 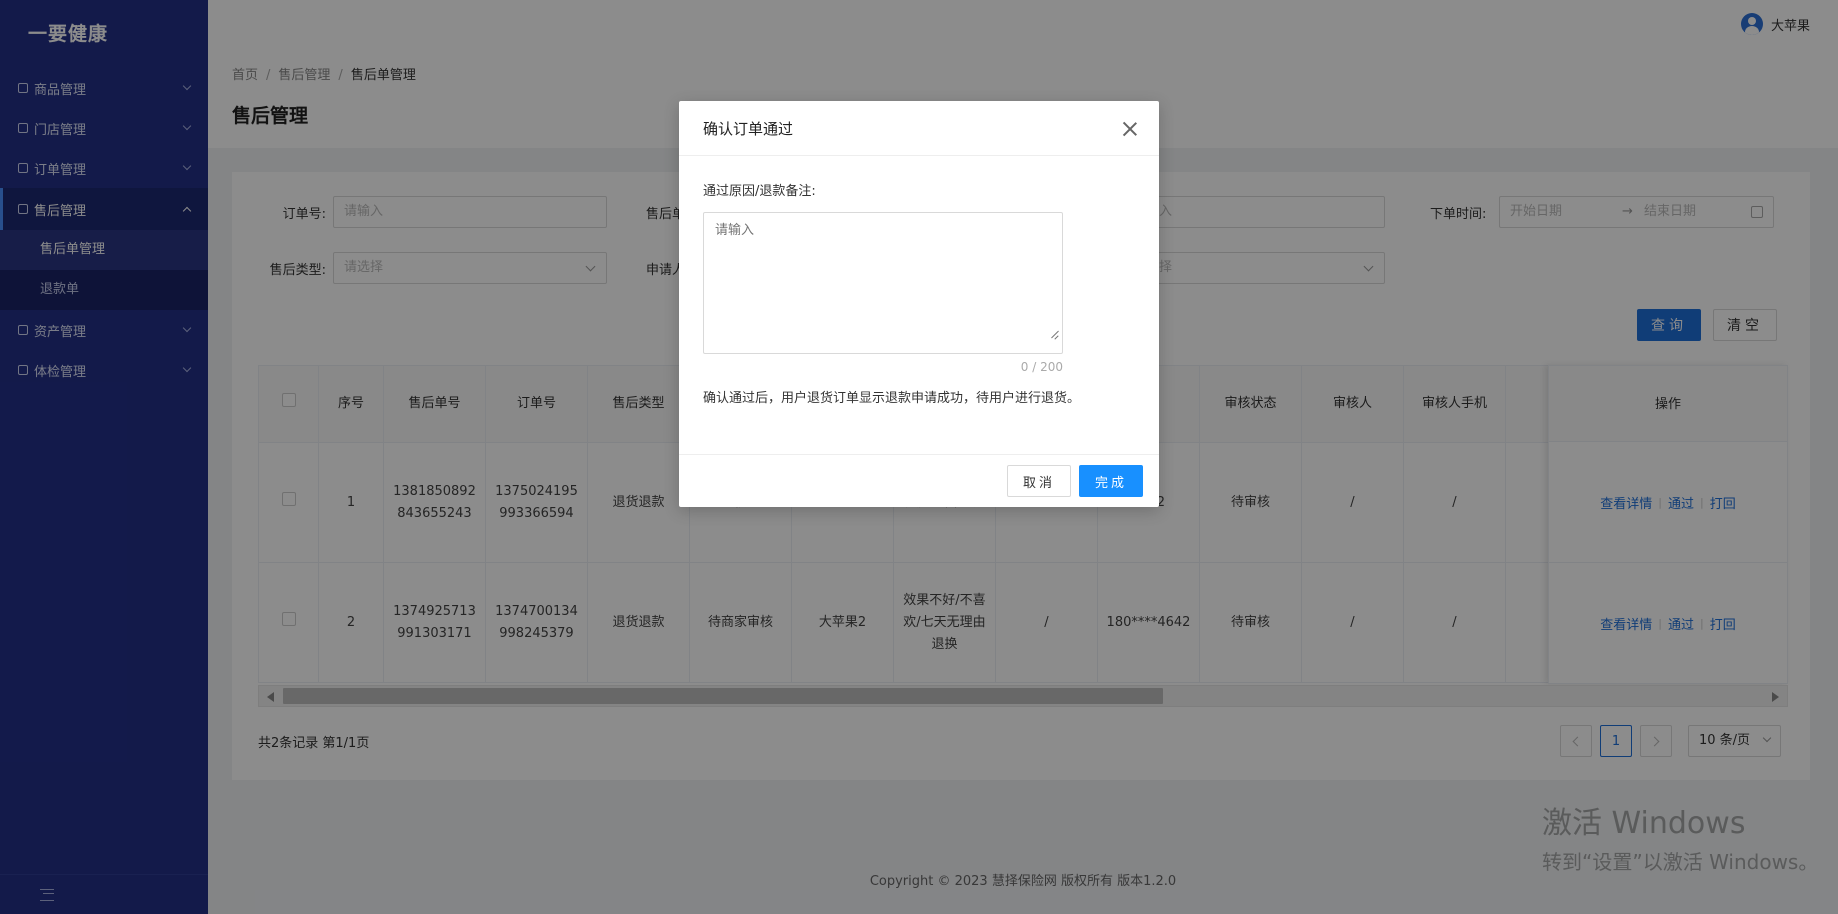 I want to click on remark-textarea, so click(x=883, y=283).